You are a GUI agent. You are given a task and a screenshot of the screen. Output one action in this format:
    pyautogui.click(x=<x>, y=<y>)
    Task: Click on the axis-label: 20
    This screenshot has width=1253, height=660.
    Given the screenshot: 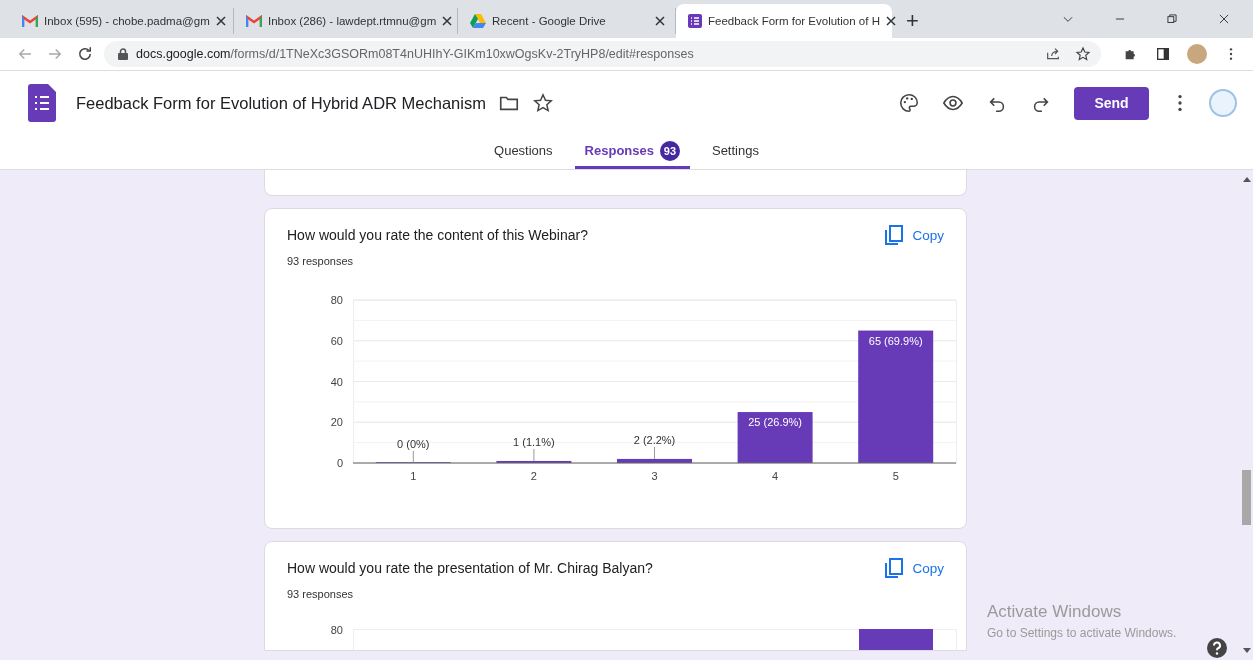 What is the action you would take?
    pyautogui.click(x=336, y=422)
    